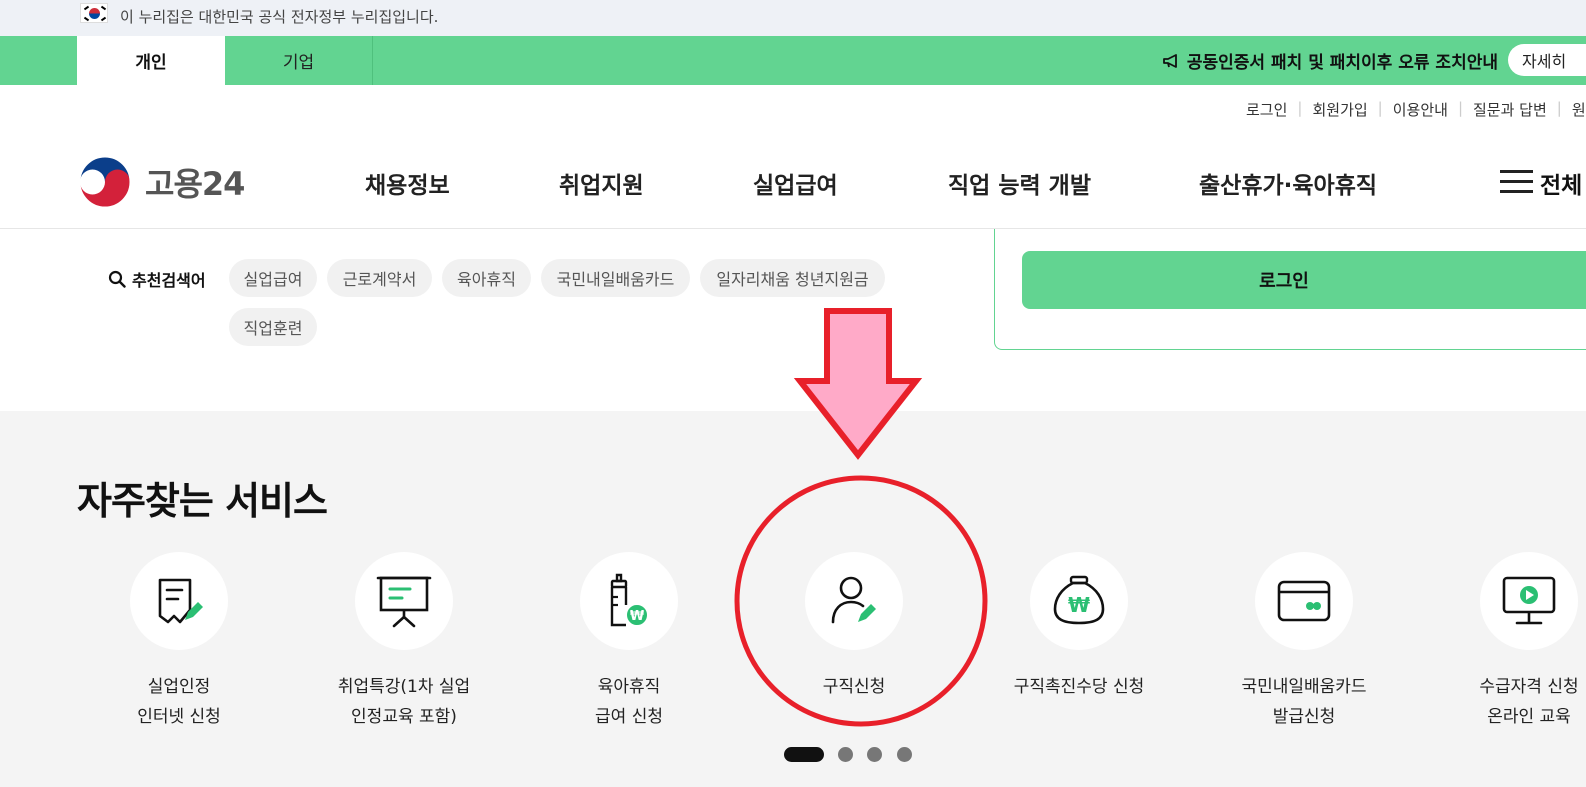 The image size is (1586, 787). I want to click on service-label: 국민내일배움카드 발급신청, so click(1304, 702).